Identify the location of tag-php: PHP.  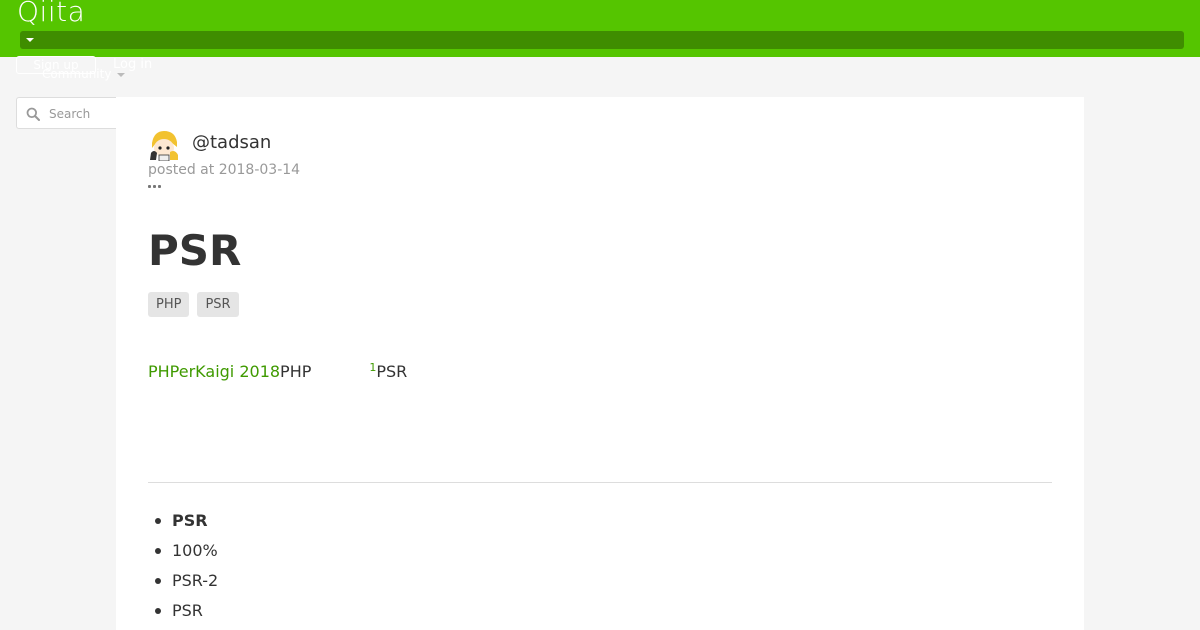
(169, 304).